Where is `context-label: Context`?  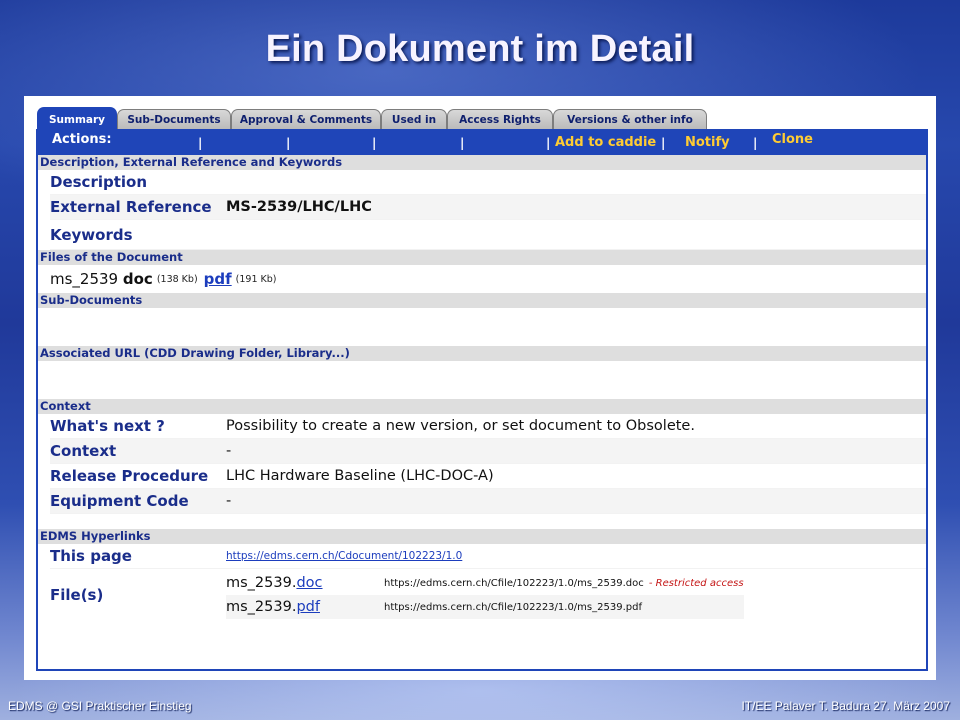
context-label: Context is located at coordinates (83, 451).